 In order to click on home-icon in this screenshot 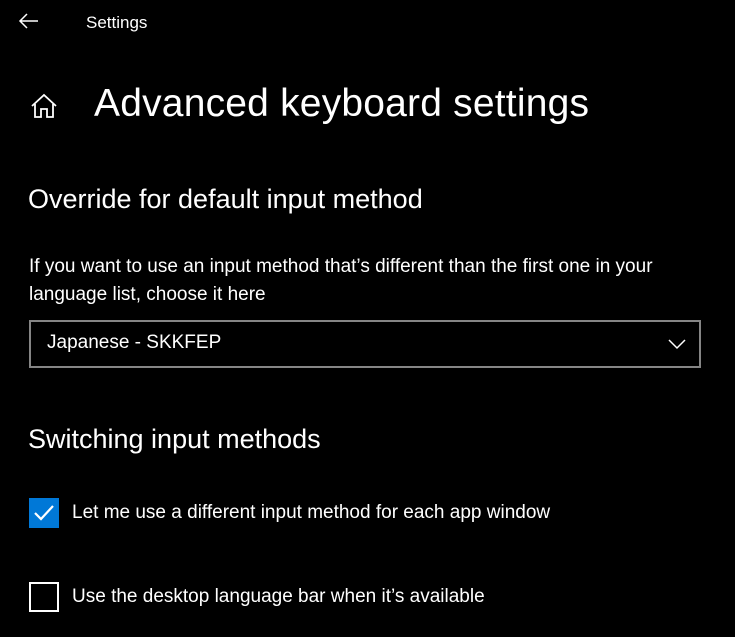, I will do `click(44, 108)`.